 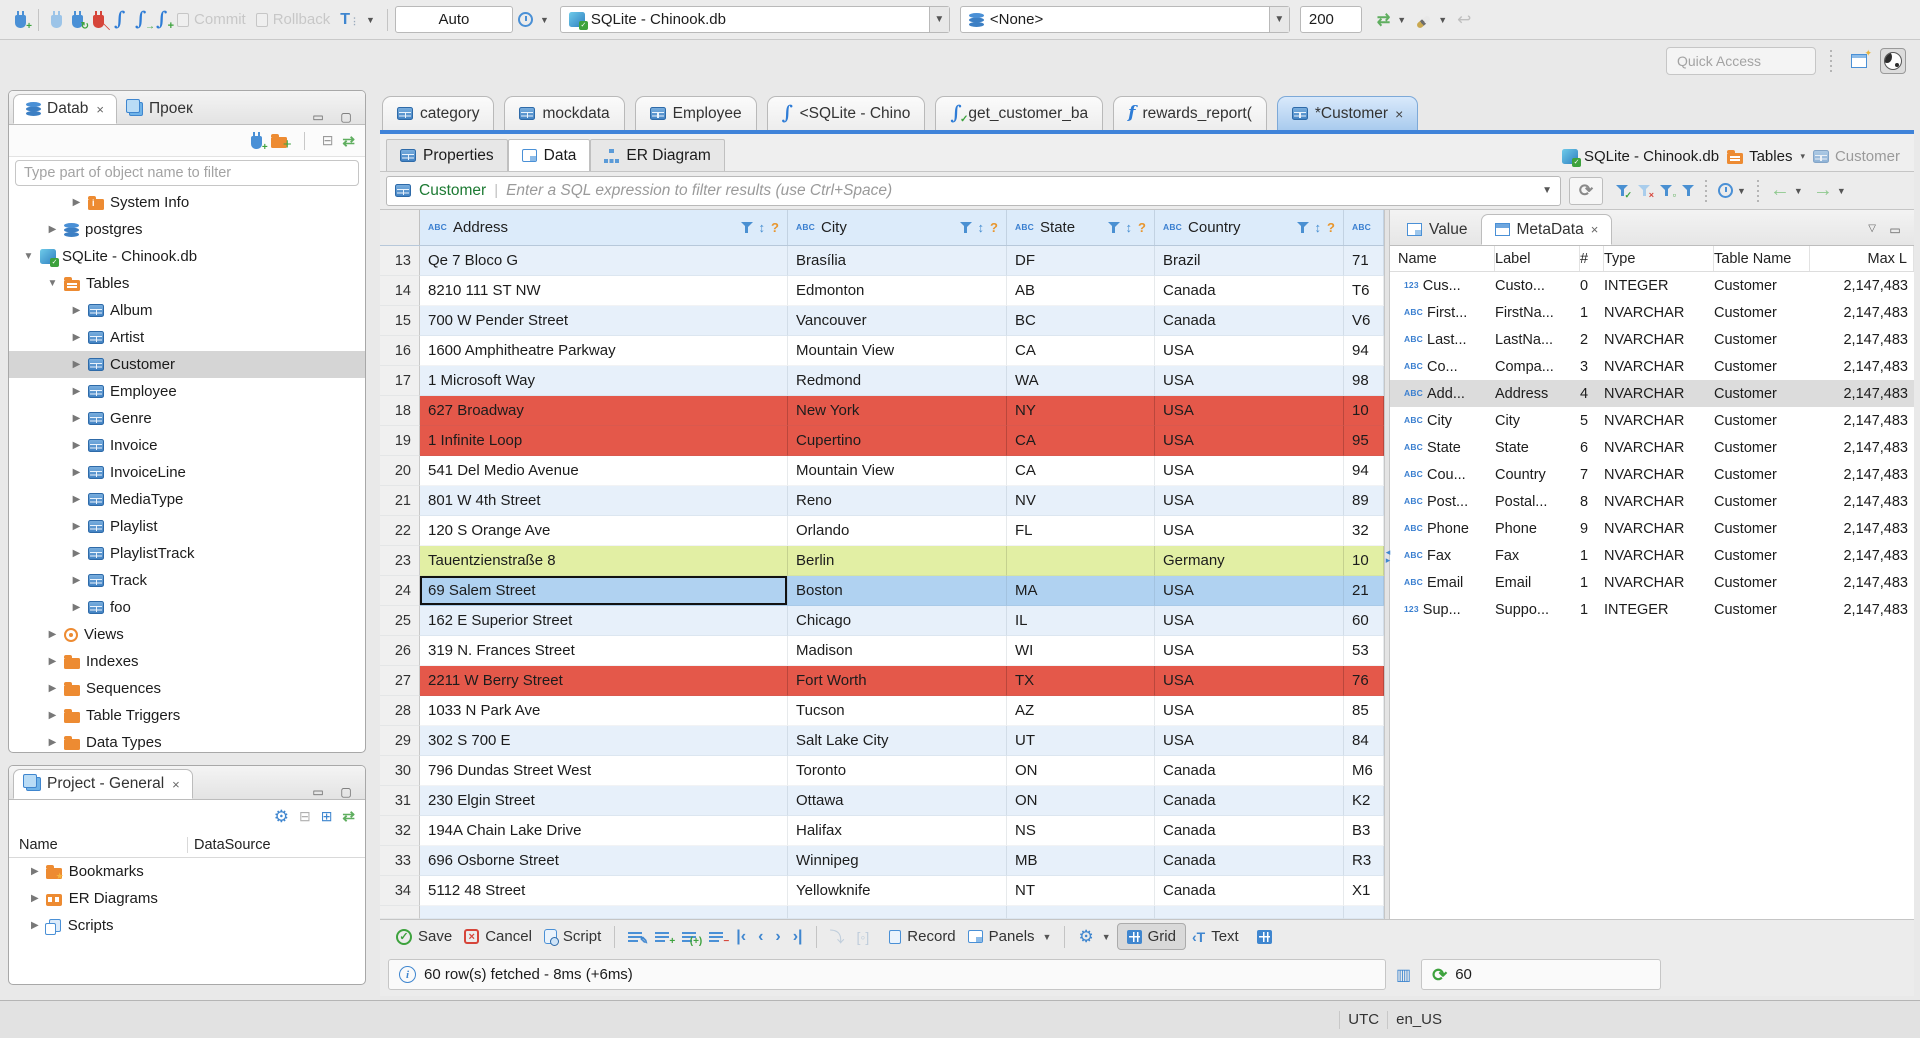 What do you see at coordinates (400, 891) in the screenshot?
I see `row-number-cell: 34` at bounding box center [400, 891].